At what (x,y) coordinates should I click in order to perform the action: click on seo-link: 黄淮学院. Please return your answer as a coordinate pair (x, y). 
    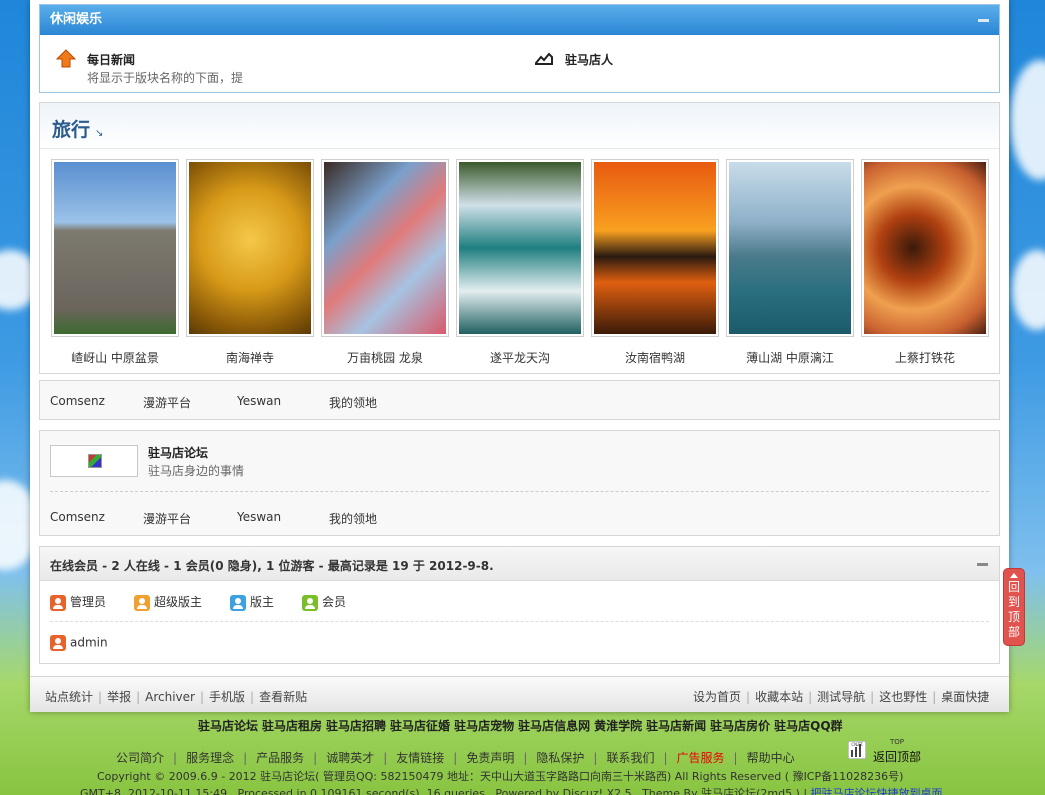
    Looking at the image, I should click on (618, 726).